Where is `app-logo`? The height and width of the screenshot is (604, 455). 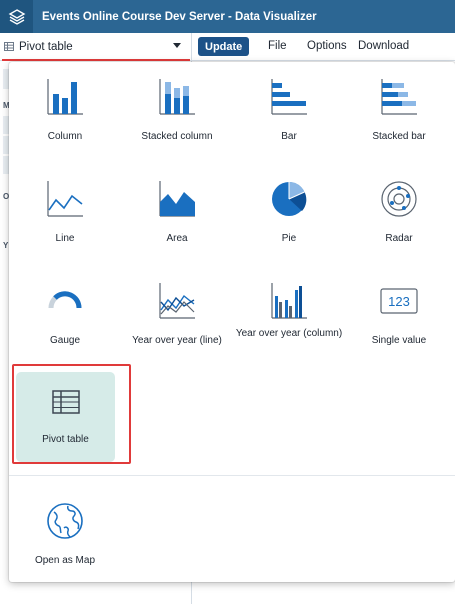 app-logo is located at coordinates (16, 16).